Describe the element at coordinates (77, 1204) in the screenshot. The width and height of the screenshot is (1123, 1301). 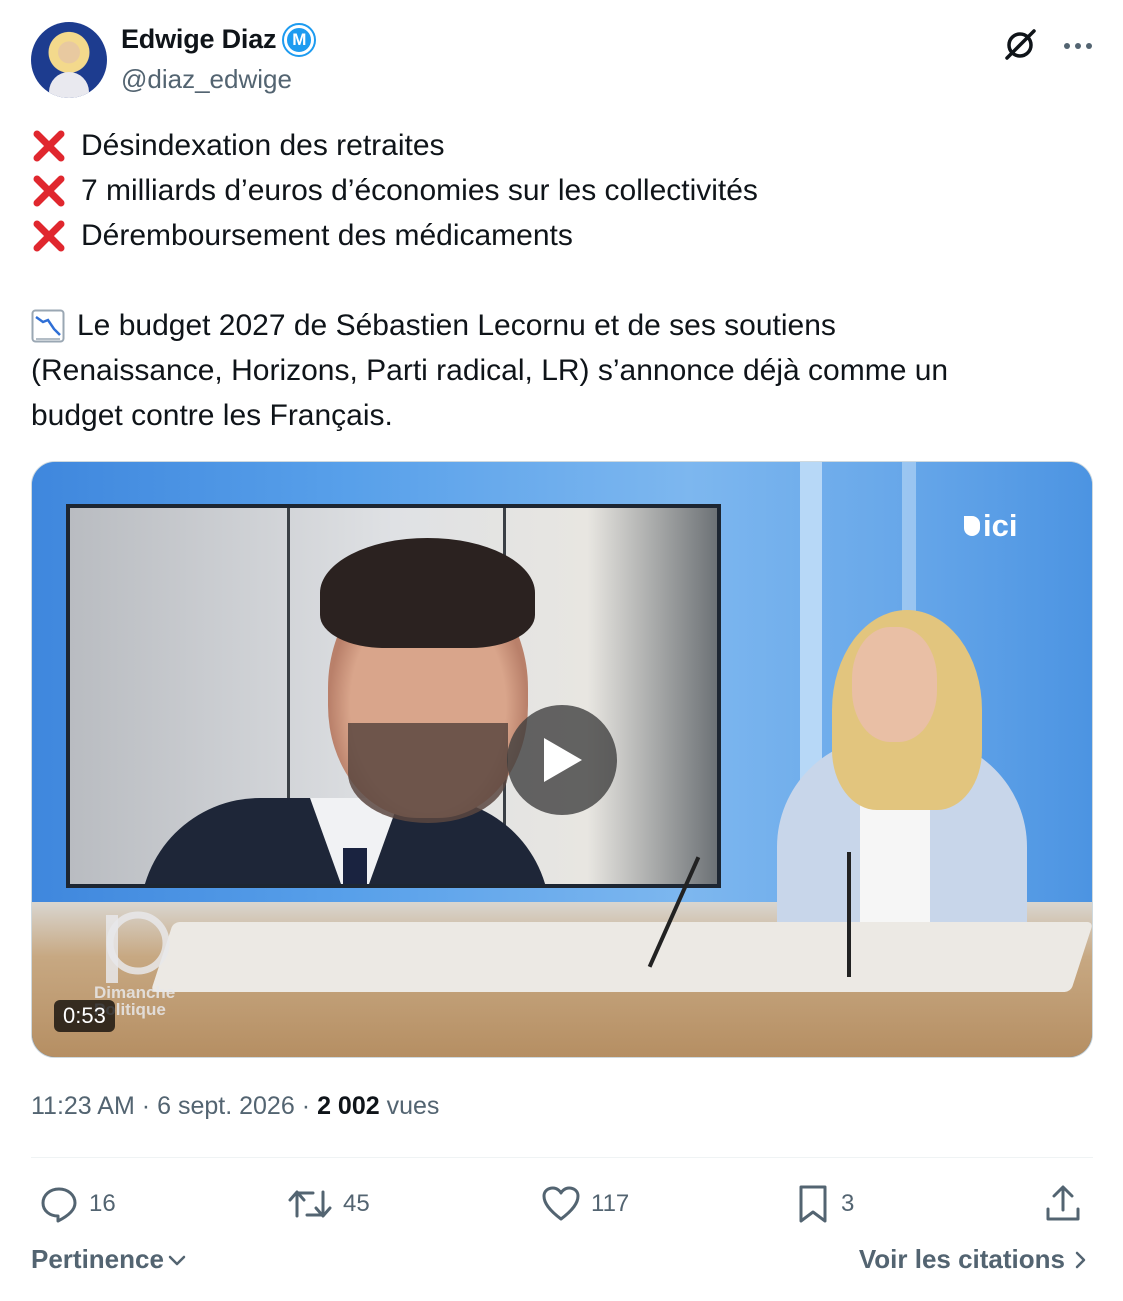
I see `reply-button: 16` at that location.